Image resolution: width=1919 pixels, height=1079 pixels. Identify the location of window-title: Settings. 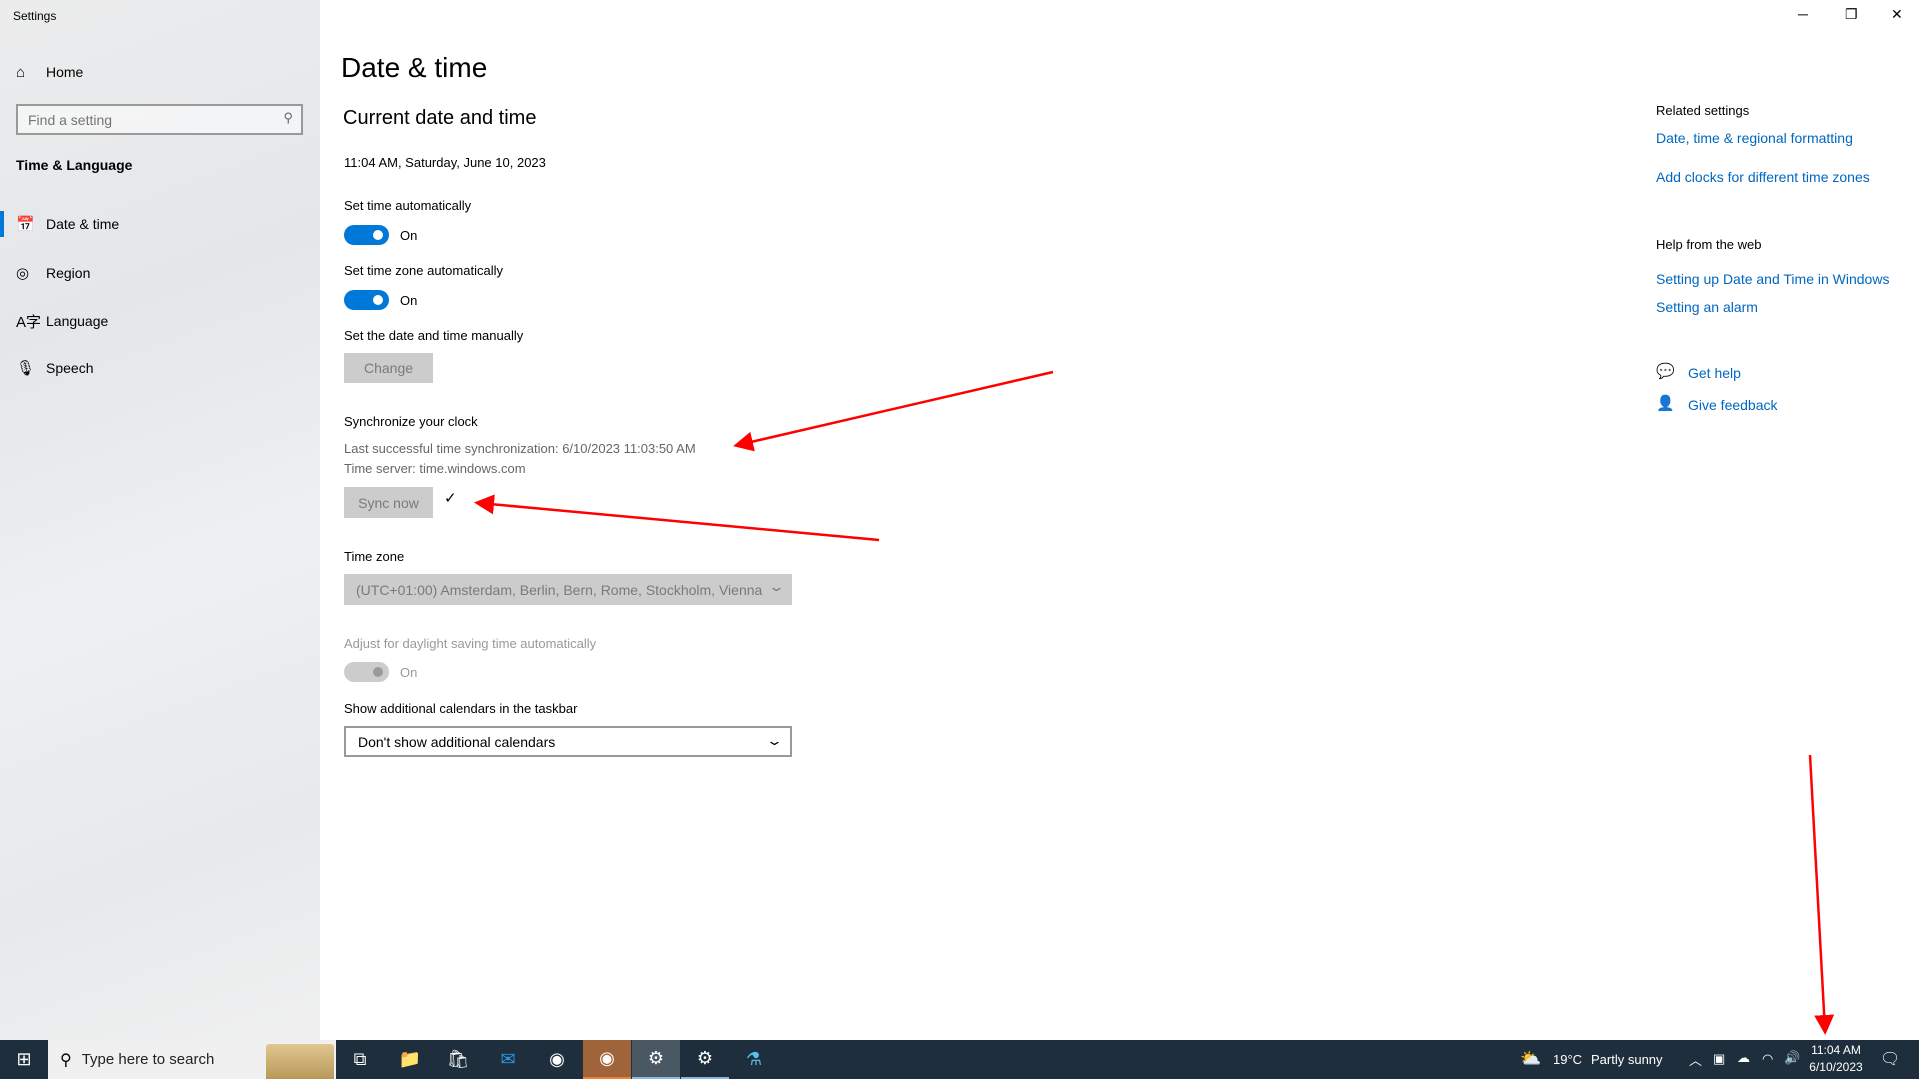
(35, 16).